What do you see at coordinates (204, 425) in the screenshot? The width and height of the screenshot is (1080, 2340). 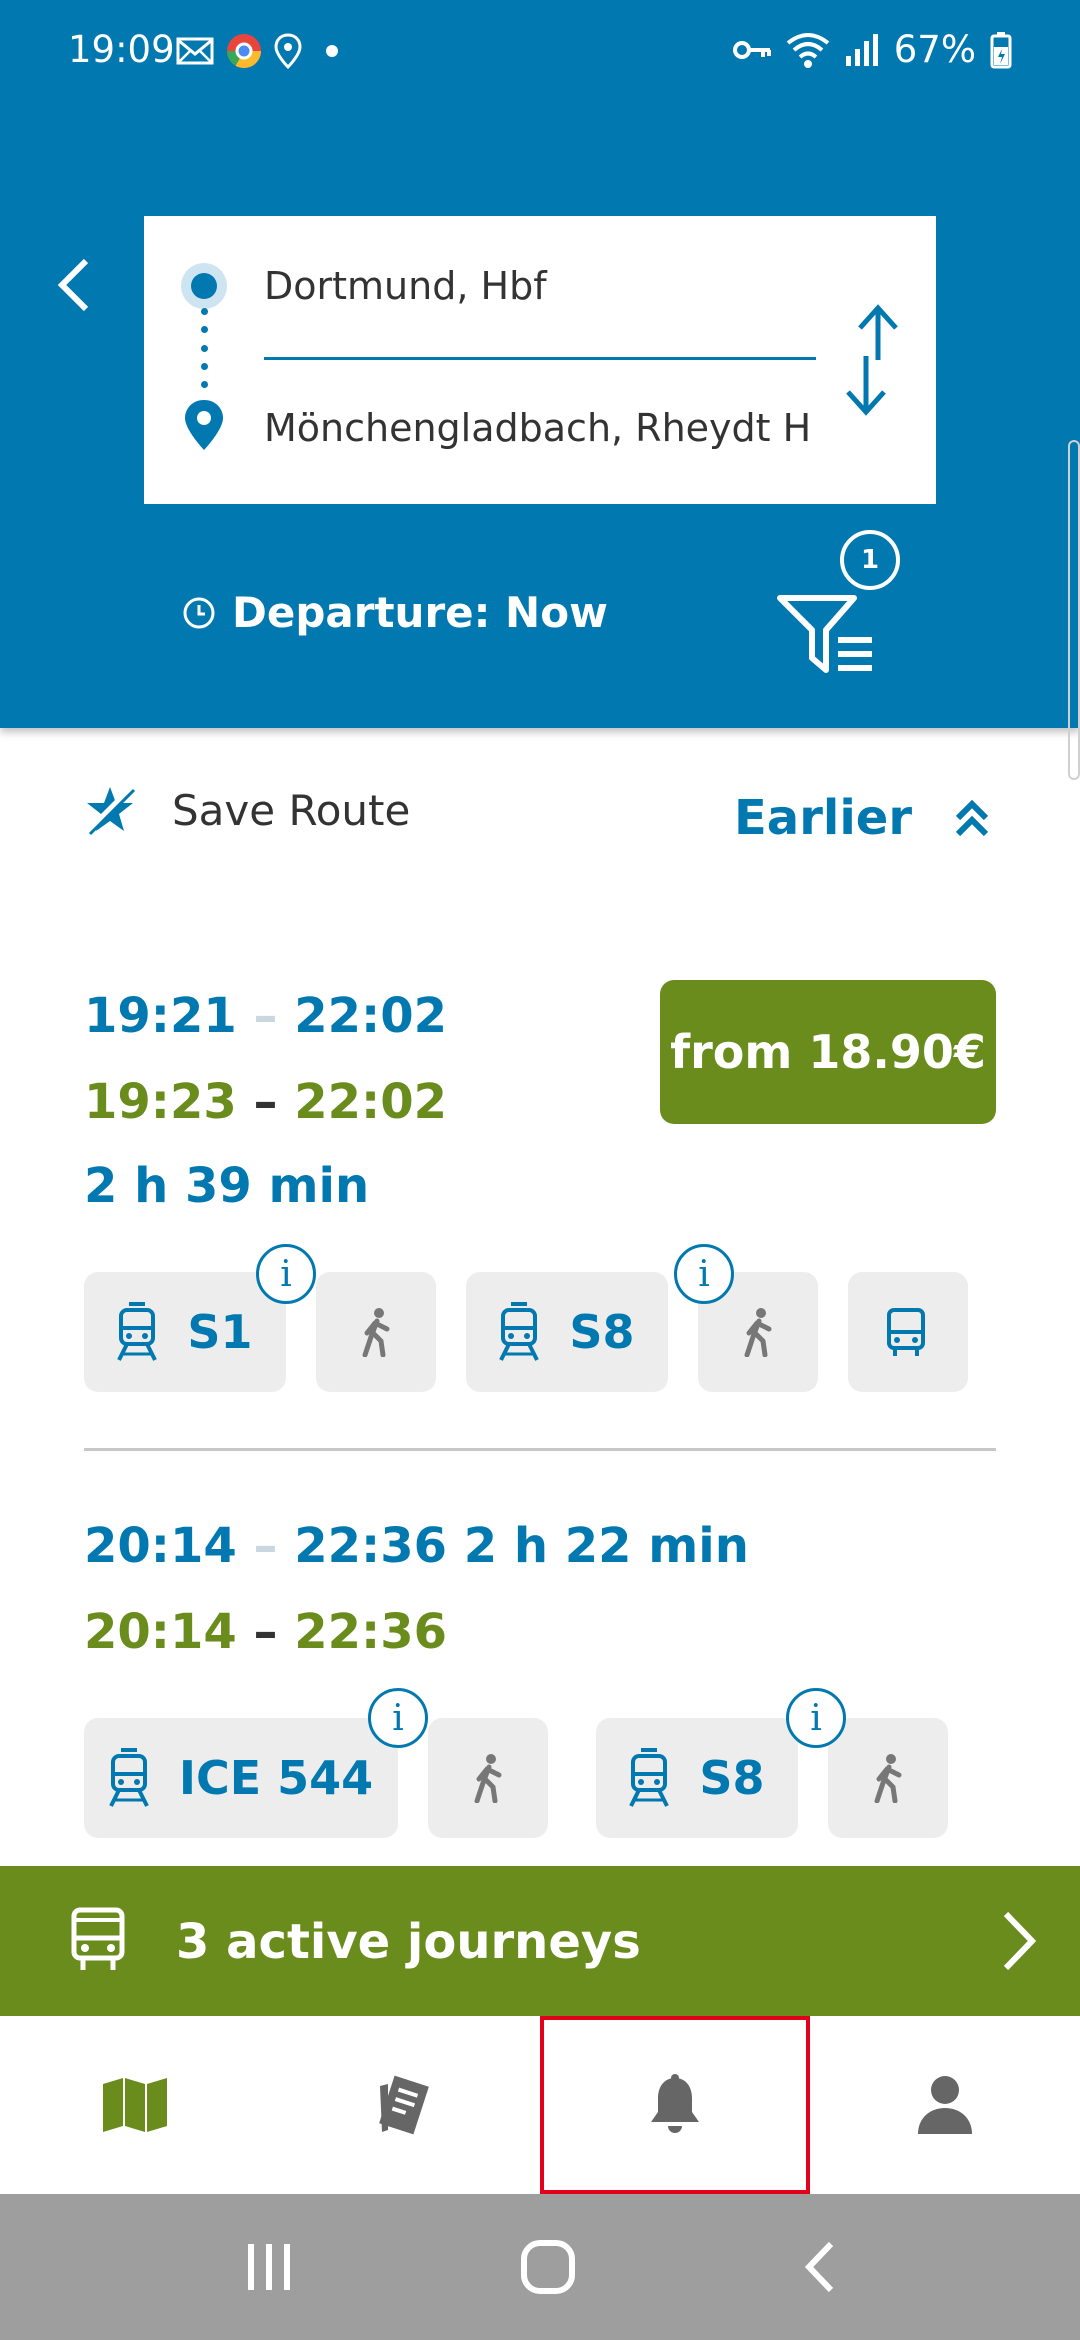 I see `destination-pin-icon` at bounding box center [204, 425].